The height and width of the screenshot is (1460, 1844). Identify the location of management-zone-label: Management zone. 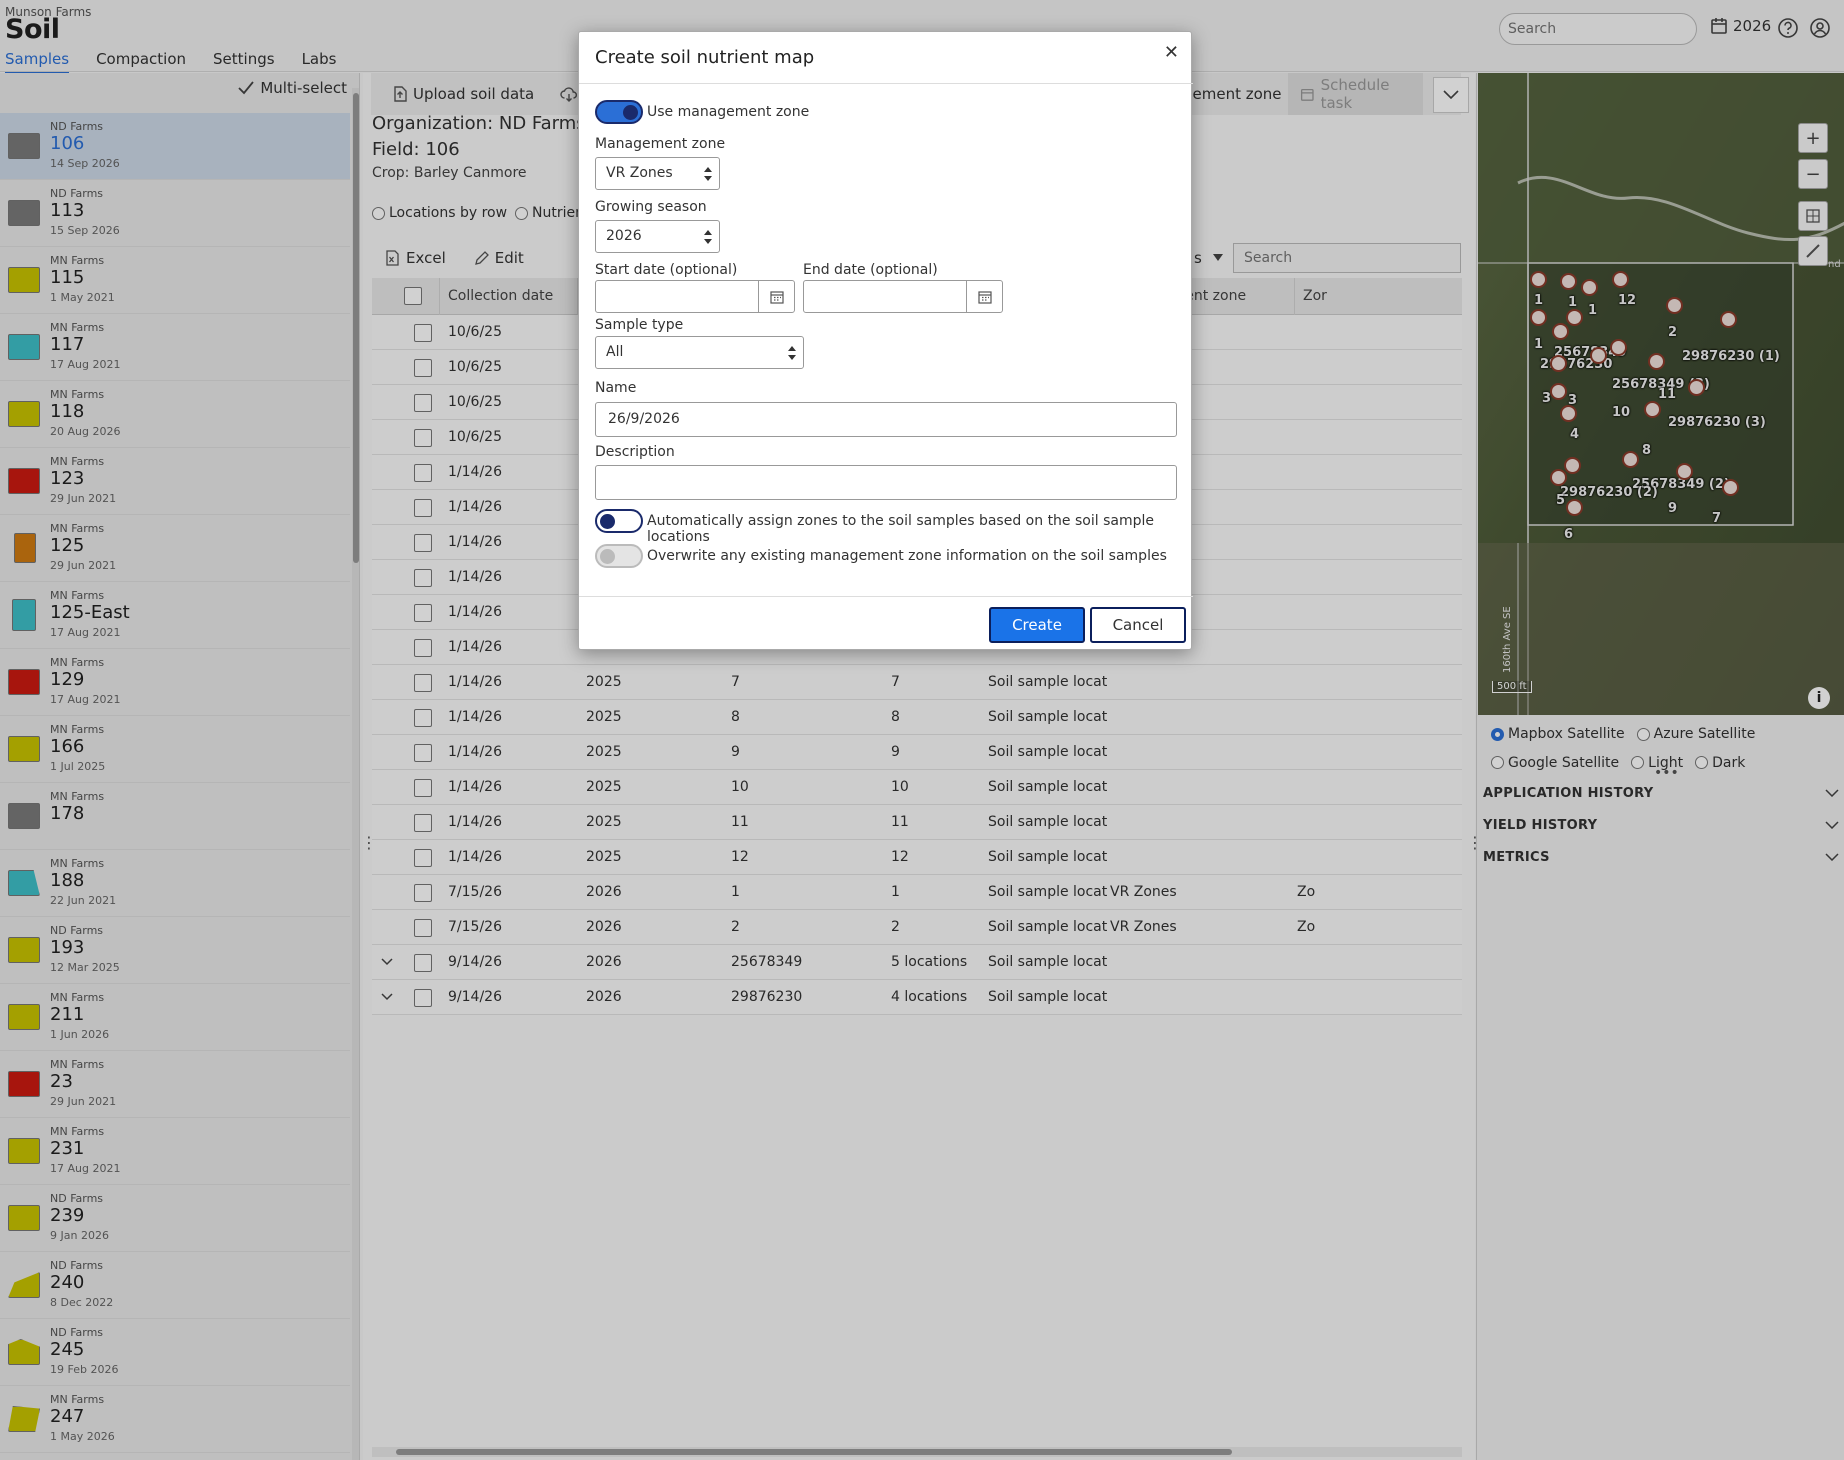
(660, 144).